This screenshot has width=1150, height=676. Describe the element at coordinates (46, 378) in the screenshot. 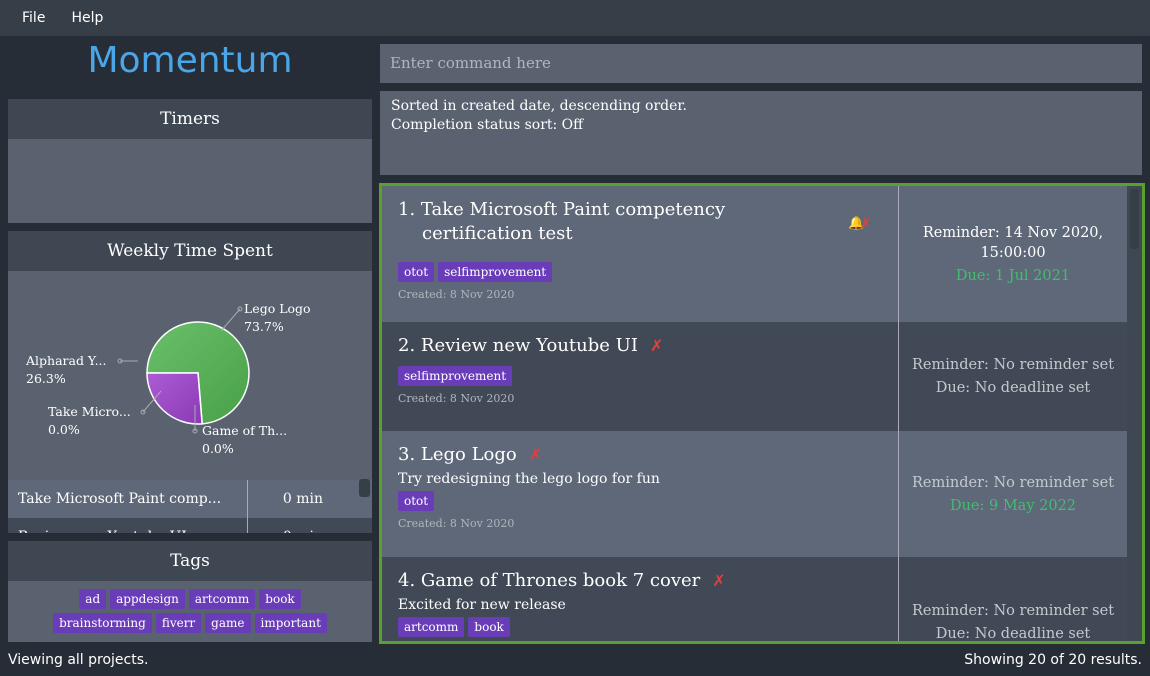

I see `slice-value-label: 26.3%` at that location.